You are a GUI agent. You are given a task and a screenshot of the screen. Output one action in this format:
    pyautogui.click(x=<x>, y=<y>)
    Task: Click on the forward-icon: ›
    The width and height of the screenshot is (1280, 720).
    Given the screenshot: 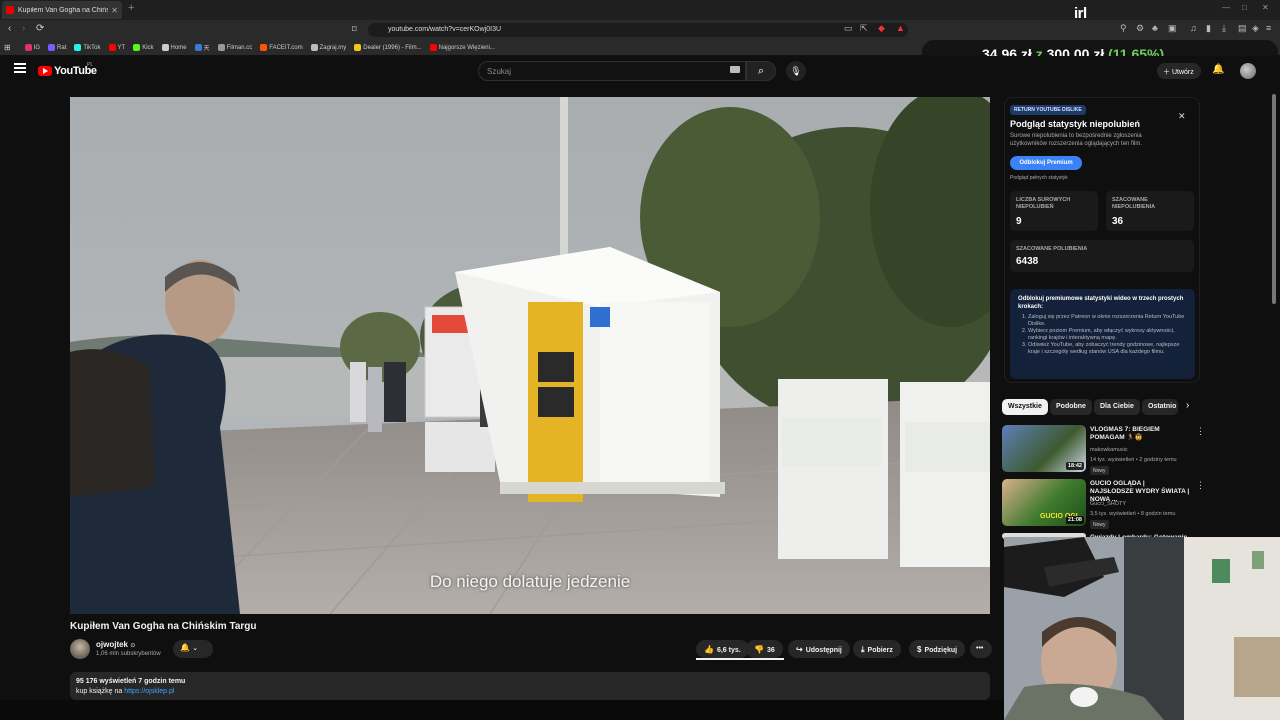 What is the action you would take?
    pyautogui.click(x=23, y=28)
    